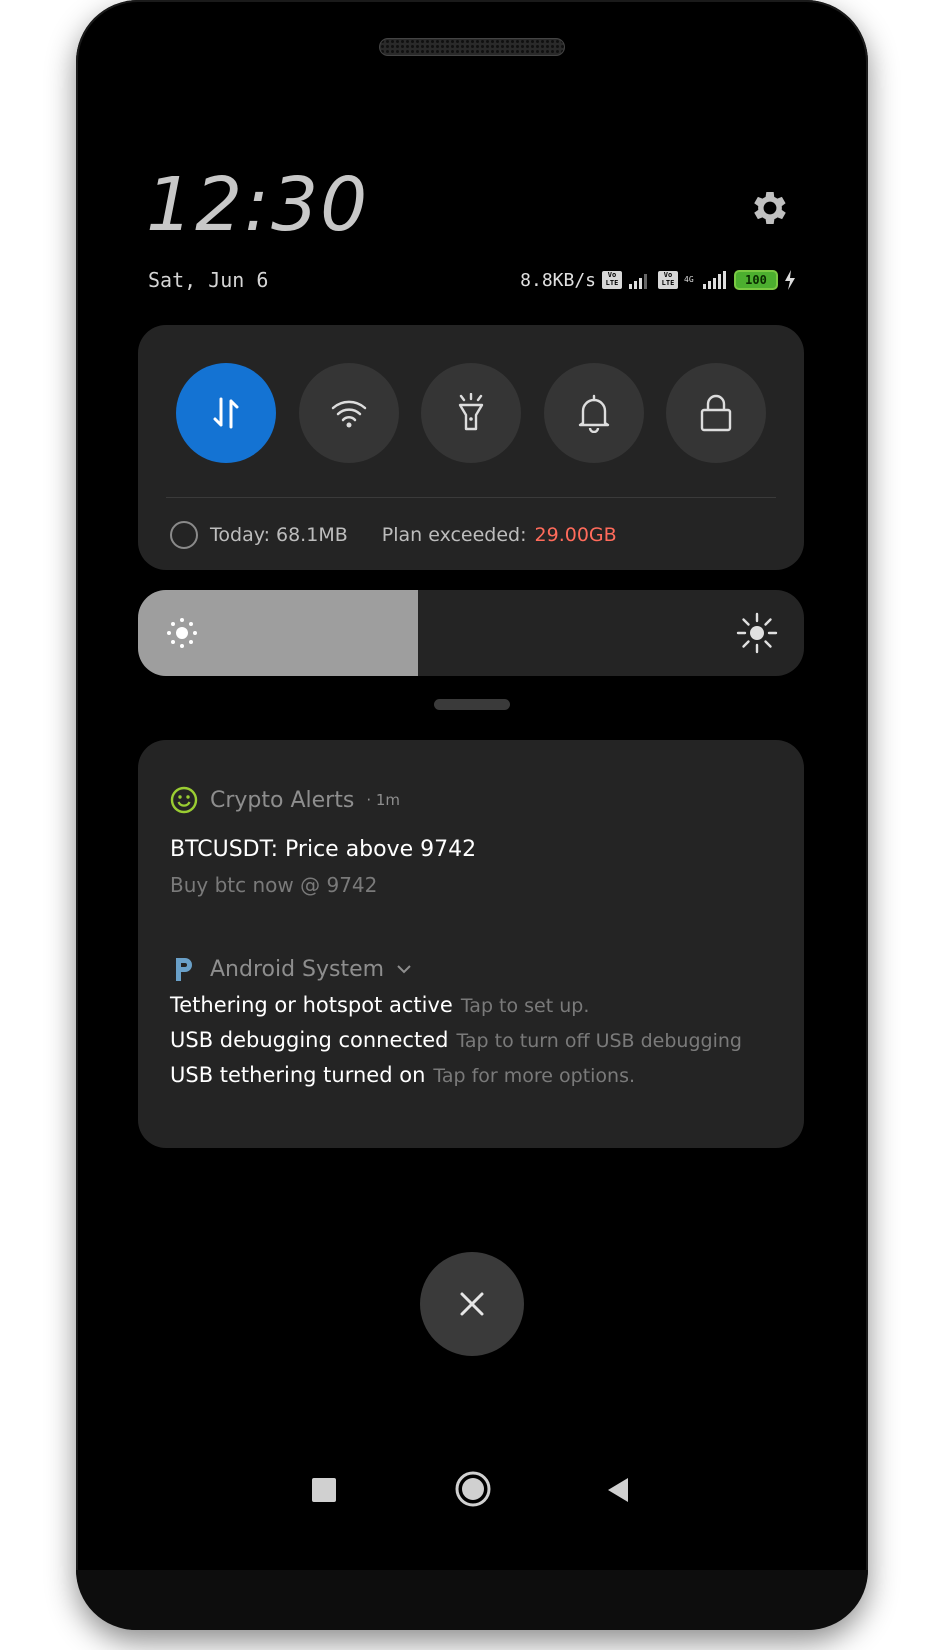 The height and width of the screenshot is (1650, 945). I want to click on crypto-alerts-header: Crypto Alerts · 1m, so click(285, 800).